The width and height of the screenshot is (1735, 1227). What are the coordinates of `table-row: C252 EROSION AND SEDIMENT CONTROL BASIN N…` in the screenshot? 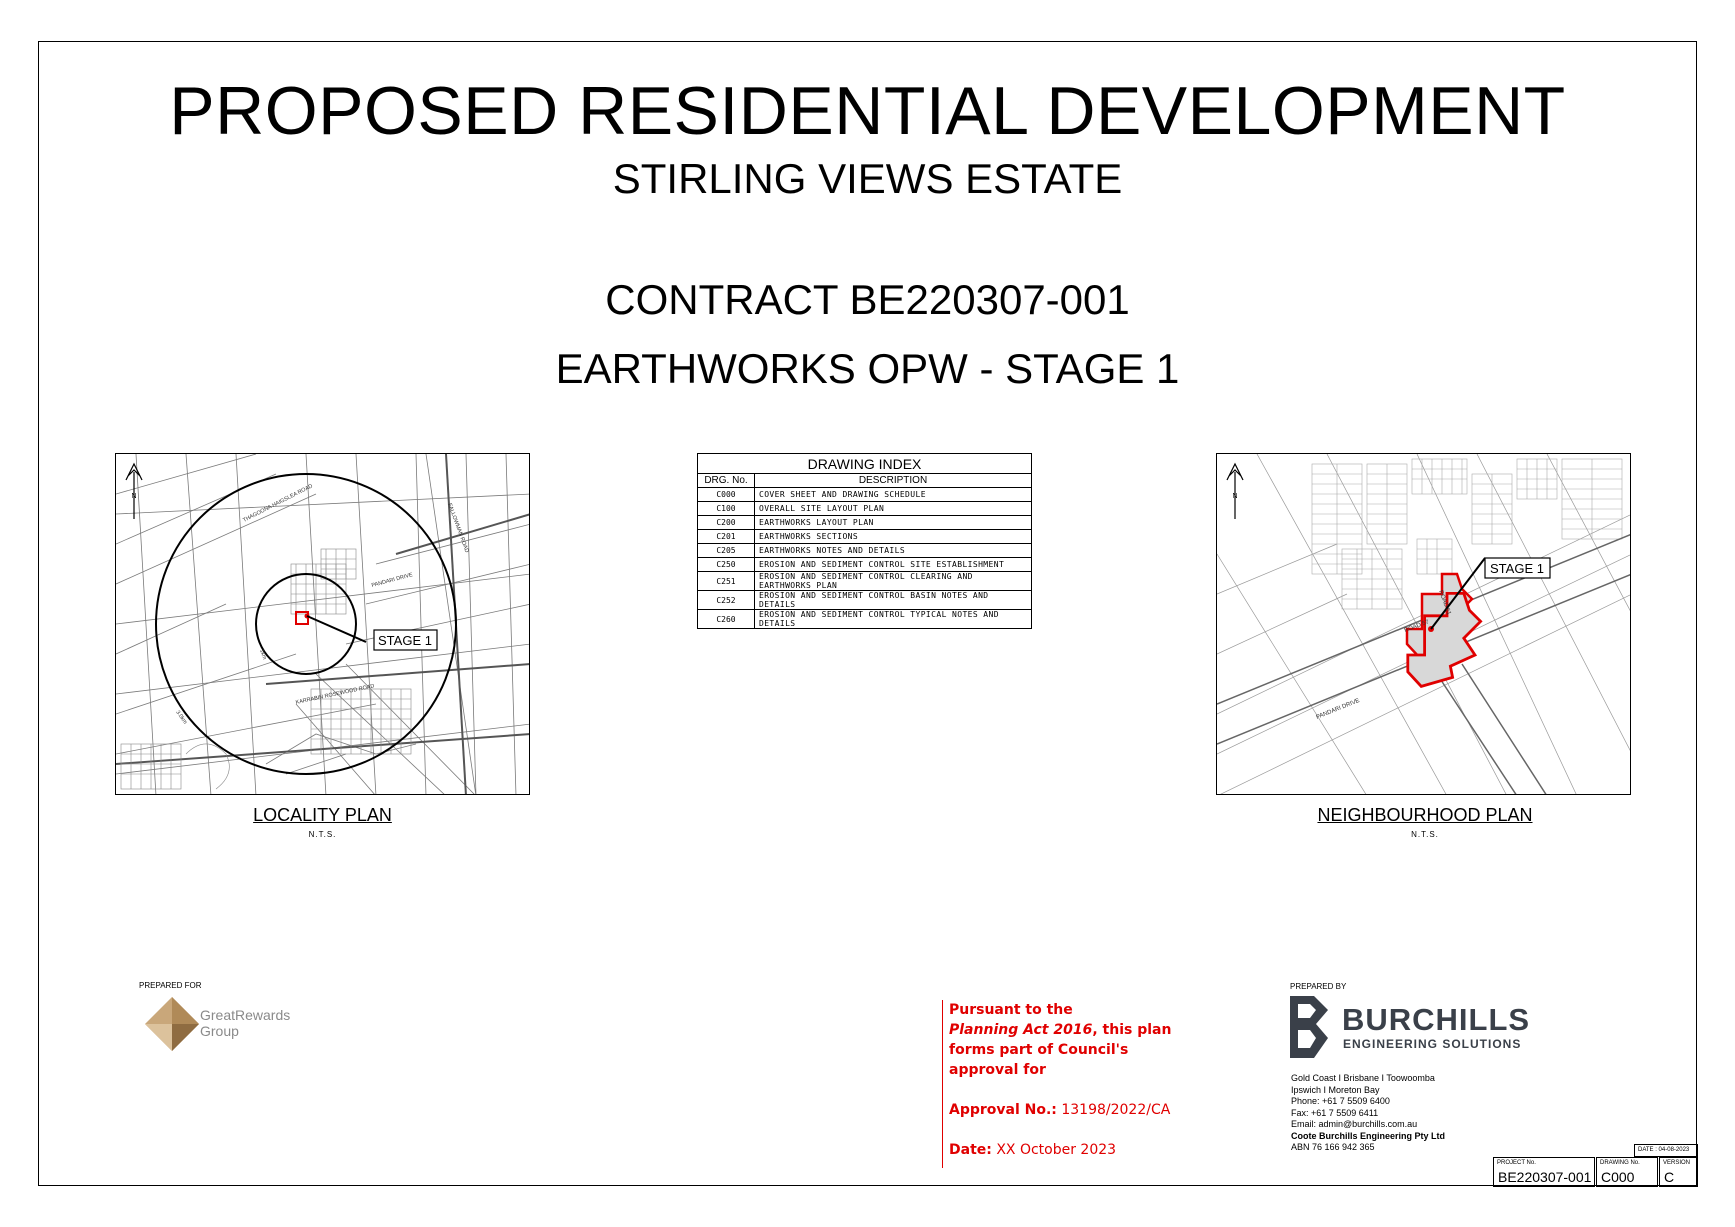 It's located at (864, 600).